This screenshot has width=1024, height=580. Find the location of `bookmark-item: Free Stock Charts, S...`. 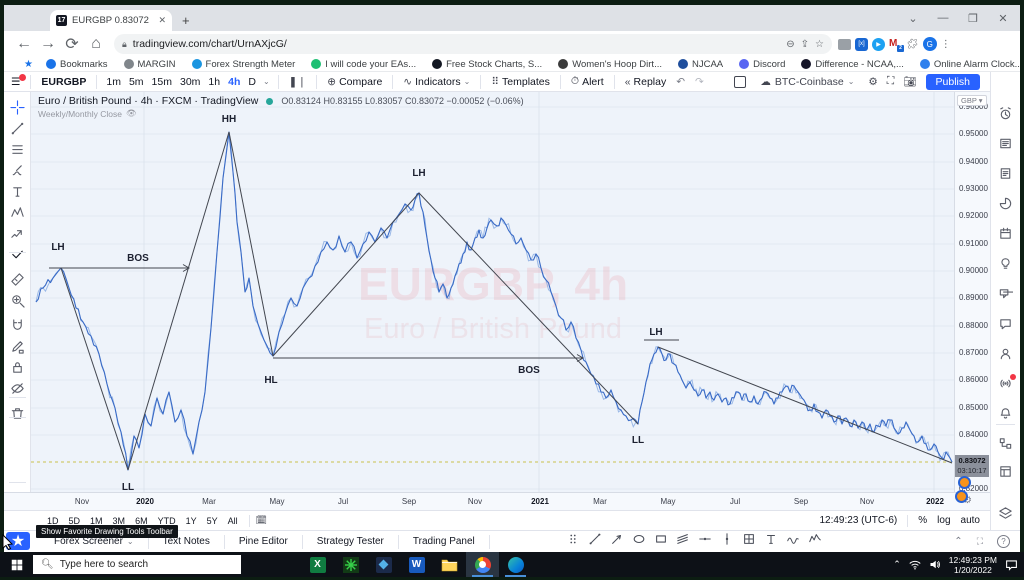

bookmark-item: Free Stock Charts, S... is located at coordinates (487, 64).